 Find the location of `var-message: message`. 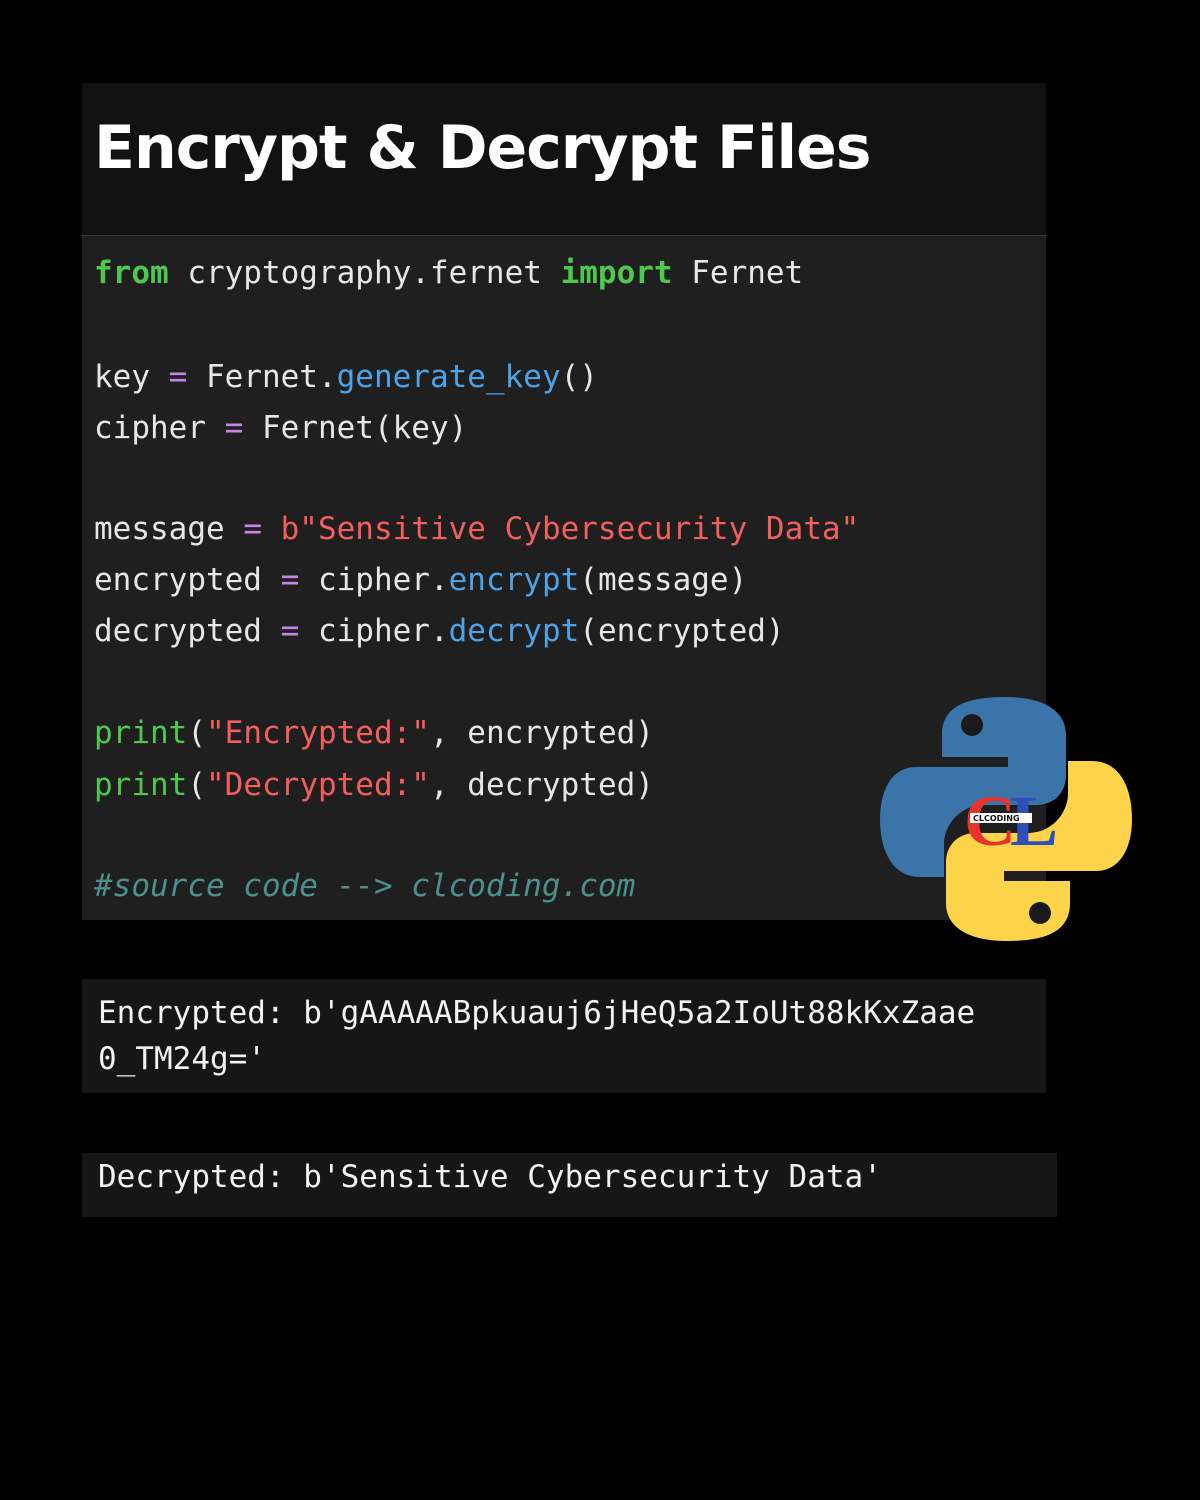

var-message: message is located at coordinates (169, 529).